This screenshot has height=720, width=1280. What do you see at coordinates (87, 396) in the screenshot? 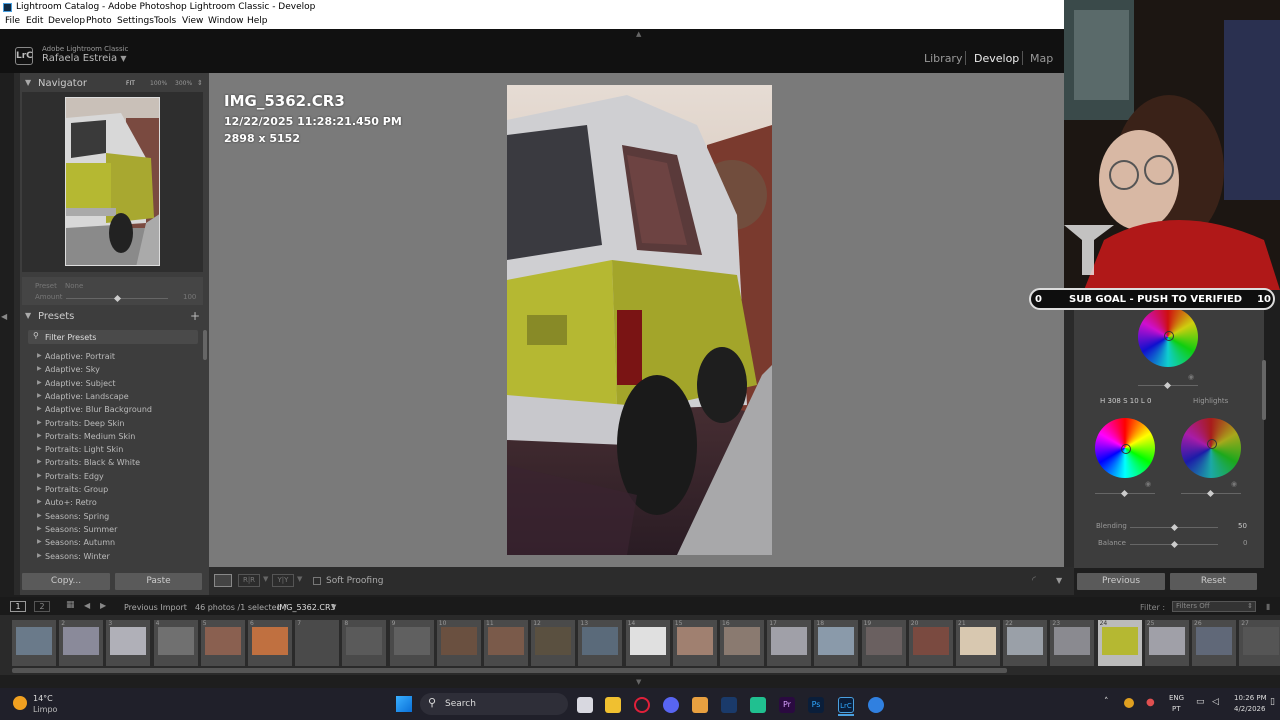
I see `preset-group: Adaptive: Landscape` at bounding box center [87, 396].